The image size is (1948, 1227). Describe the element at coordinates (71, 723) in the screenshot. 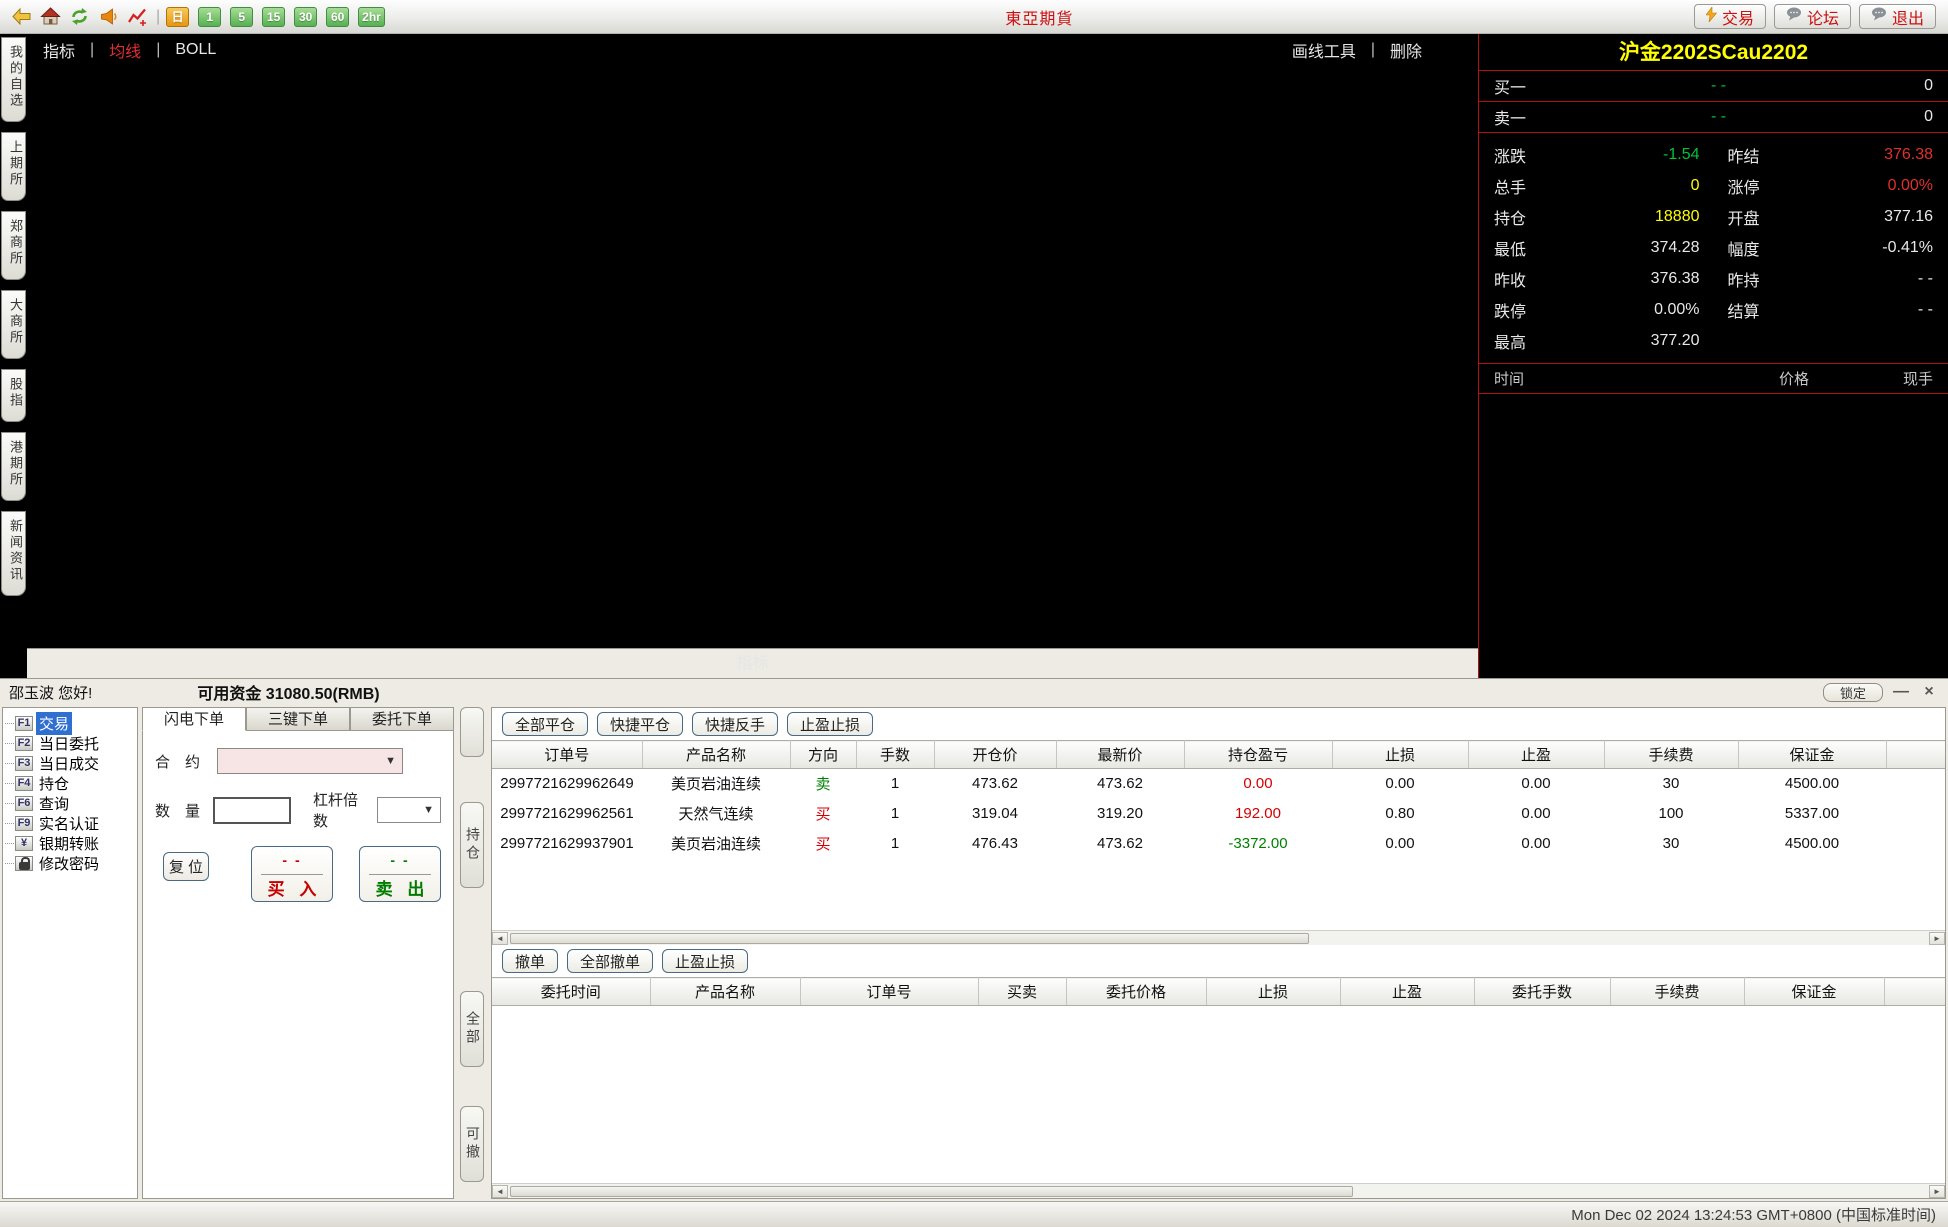

I see `nav-item-交易: F1 交易` at that location.